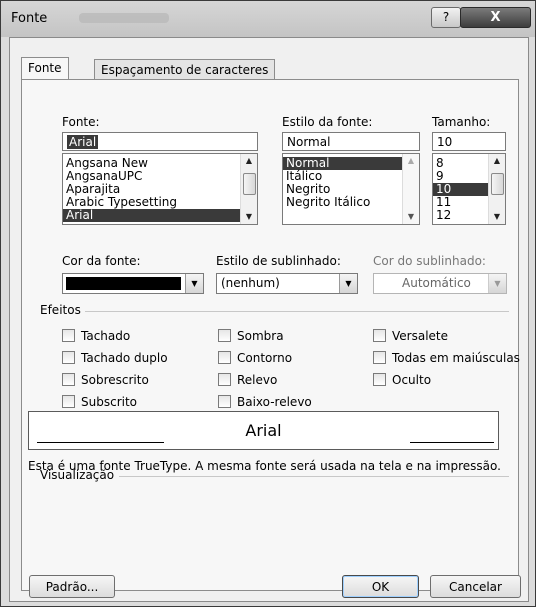 This screenshot has width=536, height=607. What do you see at coordinates (106, 336) in the screenshot?
I see `checkbox-label: Tachado` at bounding box center [106, 336].